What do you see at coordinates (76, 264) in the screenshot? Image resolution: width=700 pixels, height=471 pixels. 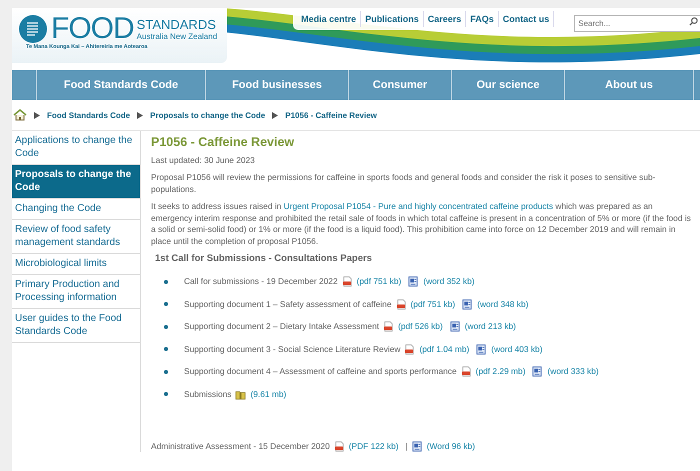 I see `sidebar-item: Microbiological limits` at bounding box center [76, 264].